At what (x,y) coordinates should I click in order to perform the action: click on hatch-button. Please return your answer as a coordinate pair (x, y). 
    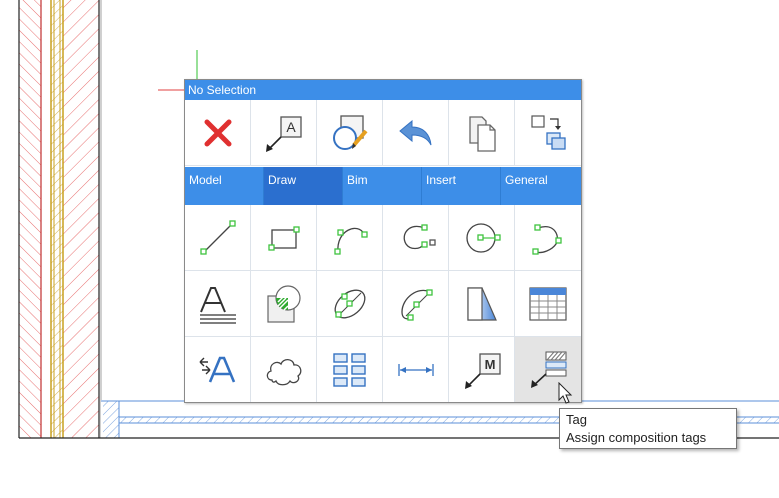
    Looking at the image, I should click on (284, 304).